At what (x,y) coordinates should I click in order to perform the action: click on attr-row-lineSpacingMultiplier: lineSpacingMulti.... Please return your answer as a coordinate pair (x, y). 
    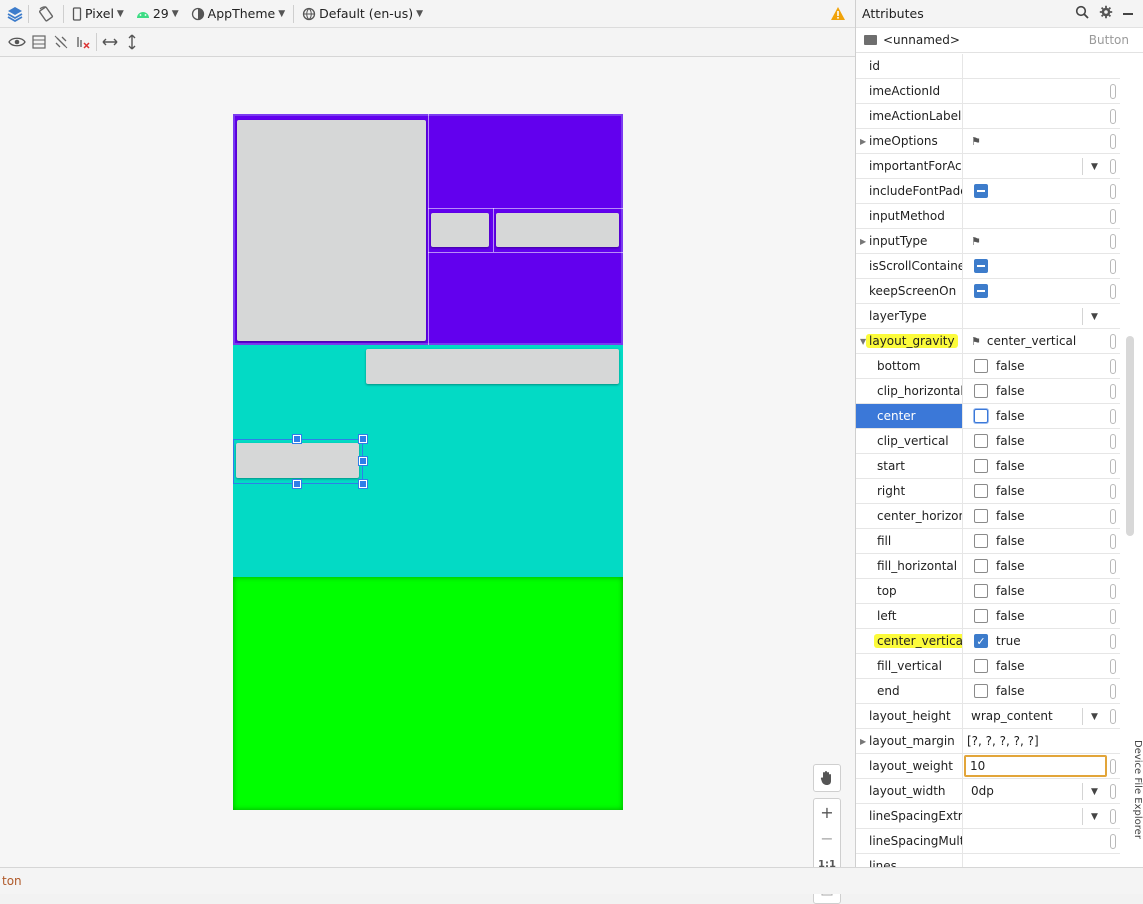
    Looking at the image, I should click on (988, 841).